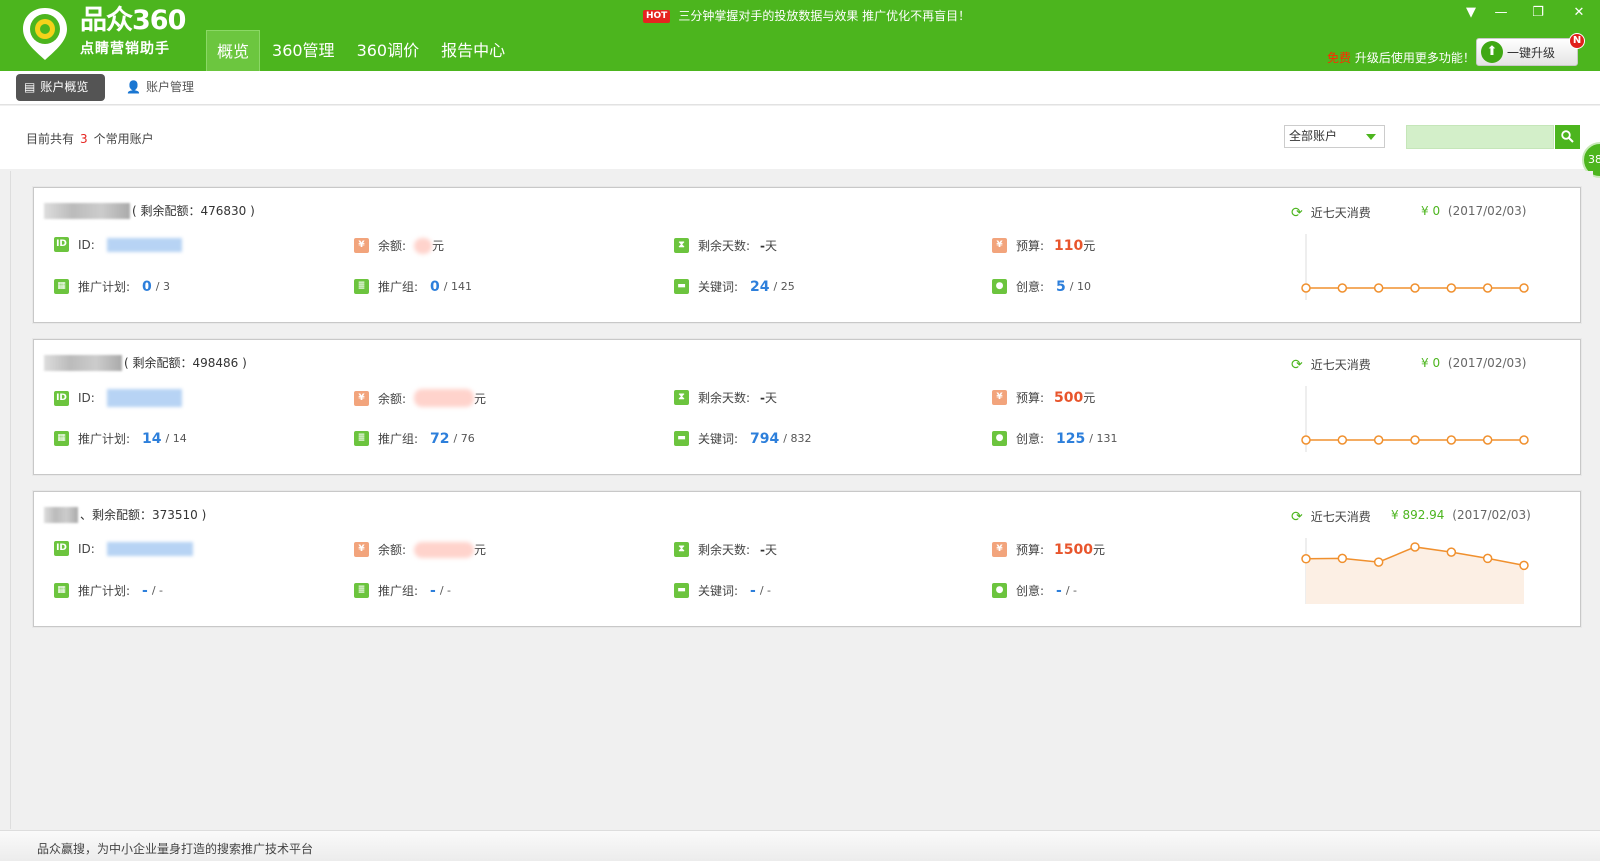 This screenshot has height=861, width=1600. I want to click on close-icon: ✕, so click(1579, 13).